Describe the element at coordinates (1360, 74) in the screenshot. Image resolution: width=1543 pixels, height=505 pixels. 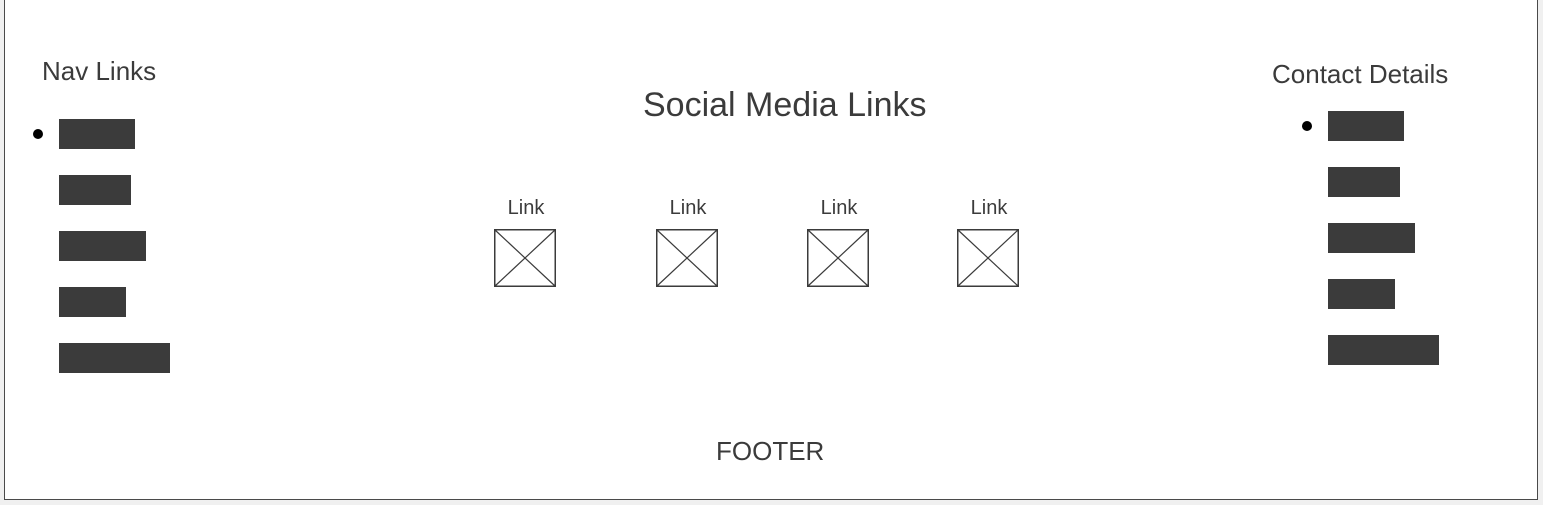
I see `contact-details-heading: Contact Details` at that location.